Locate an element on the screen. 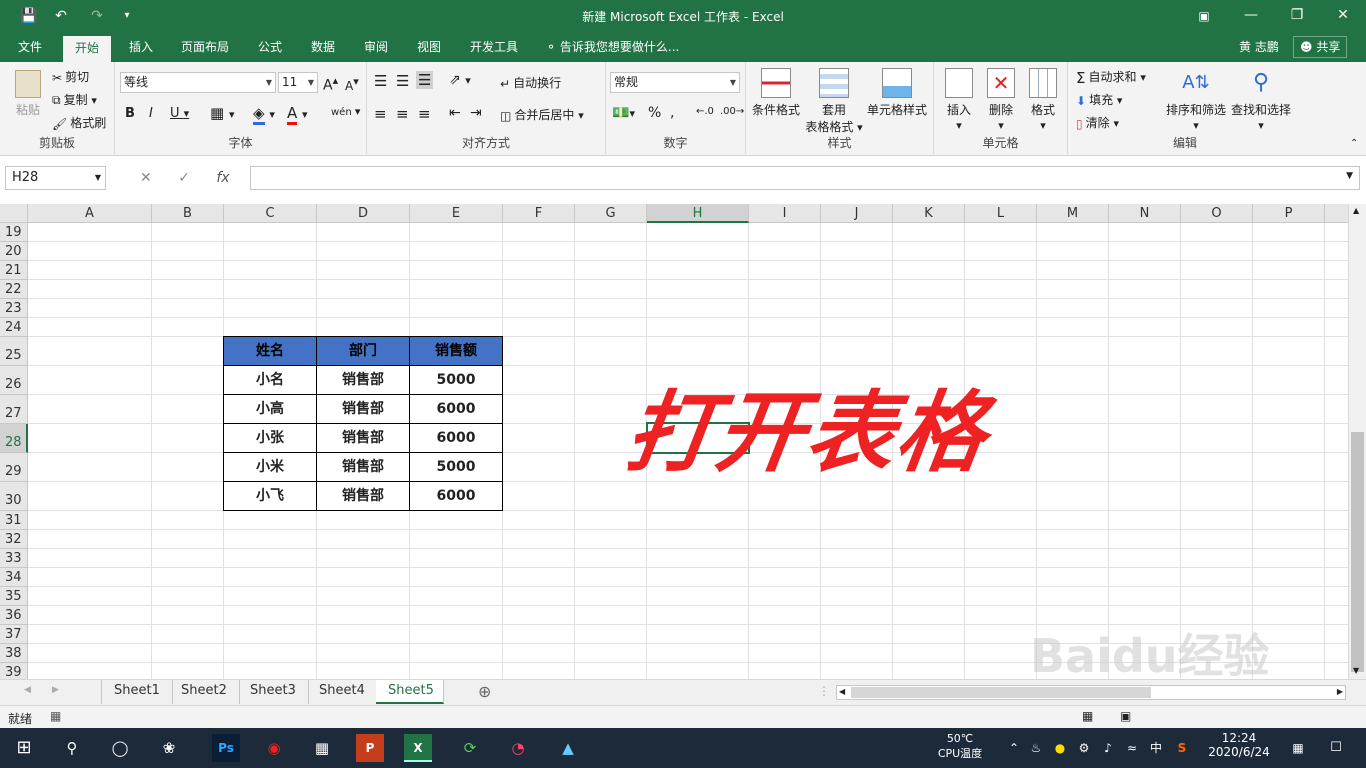 The height and width of the screenshot is (768, 1366). row-header-30: 30 is located at coordinates (14, 496).